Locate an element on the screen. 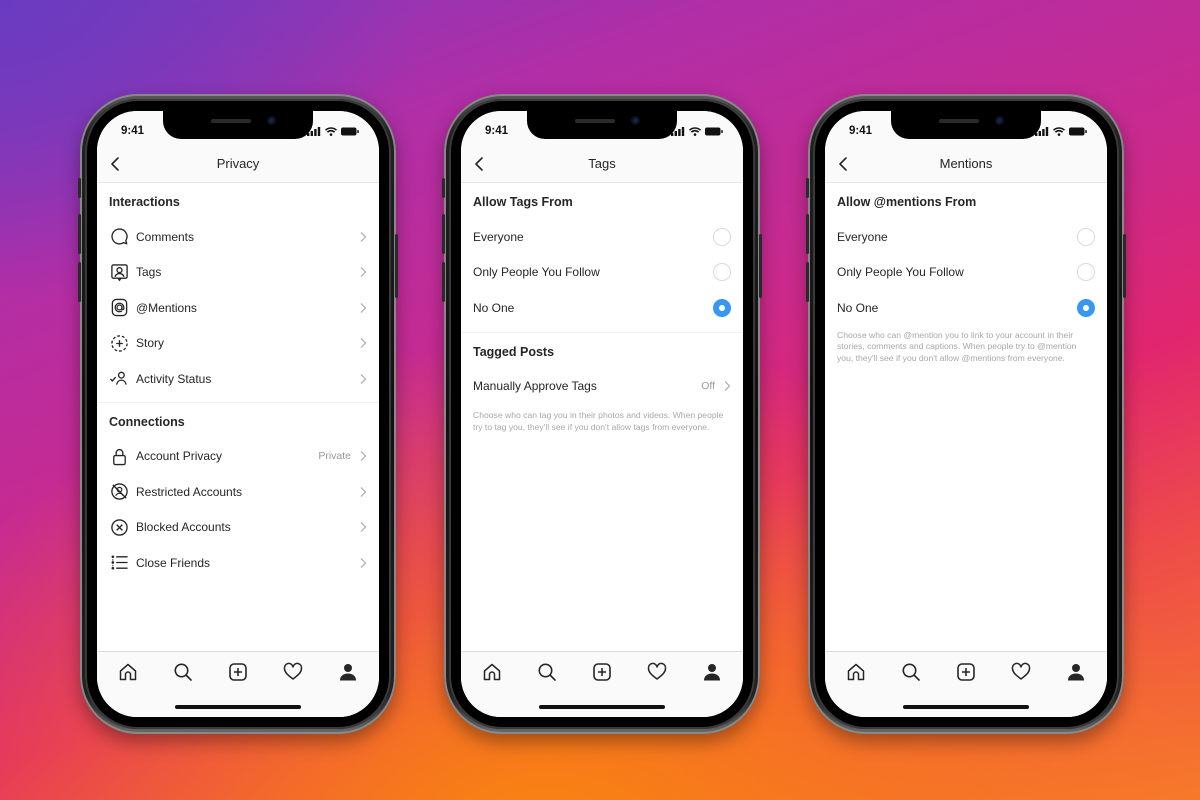 The height and width of the screenshot is (800, 1200). section-title-allow-tags: Allow Tags From is located at coordinates (523, 202).